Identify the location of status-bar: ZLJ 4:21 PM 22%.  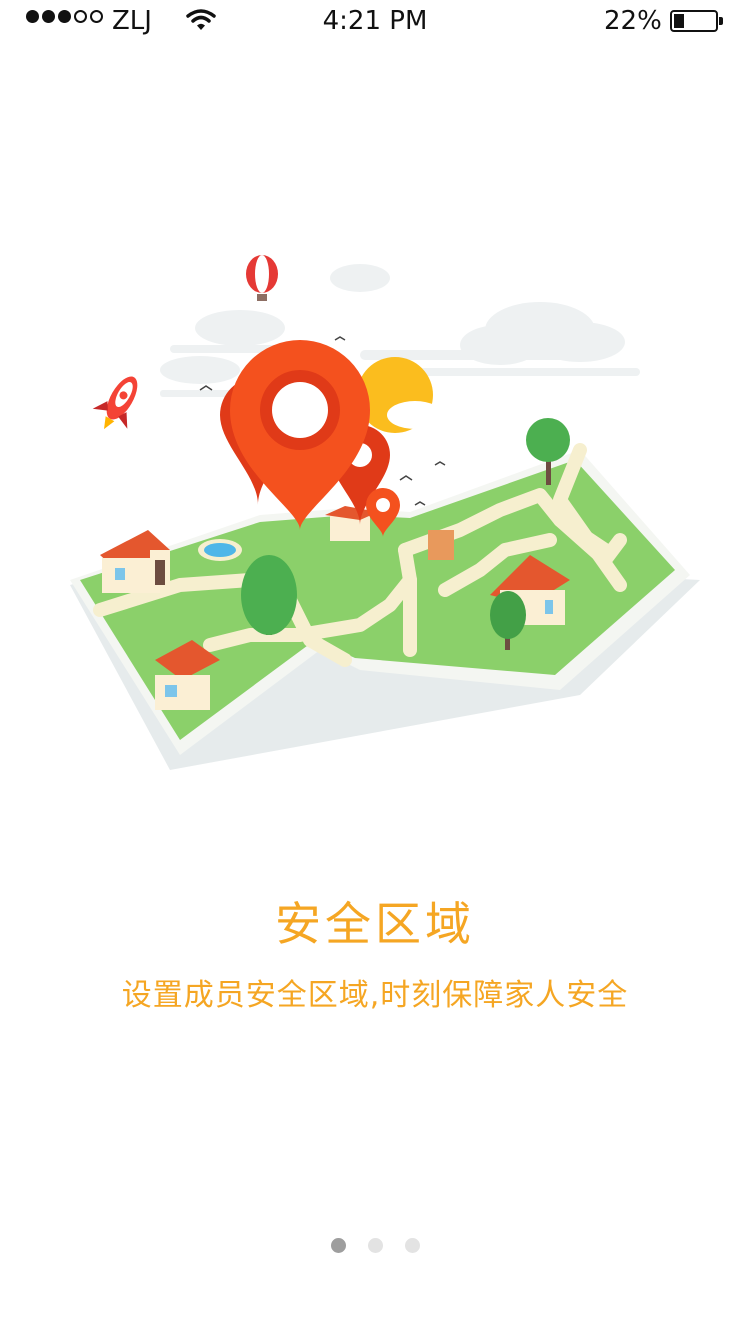
(375, 21).